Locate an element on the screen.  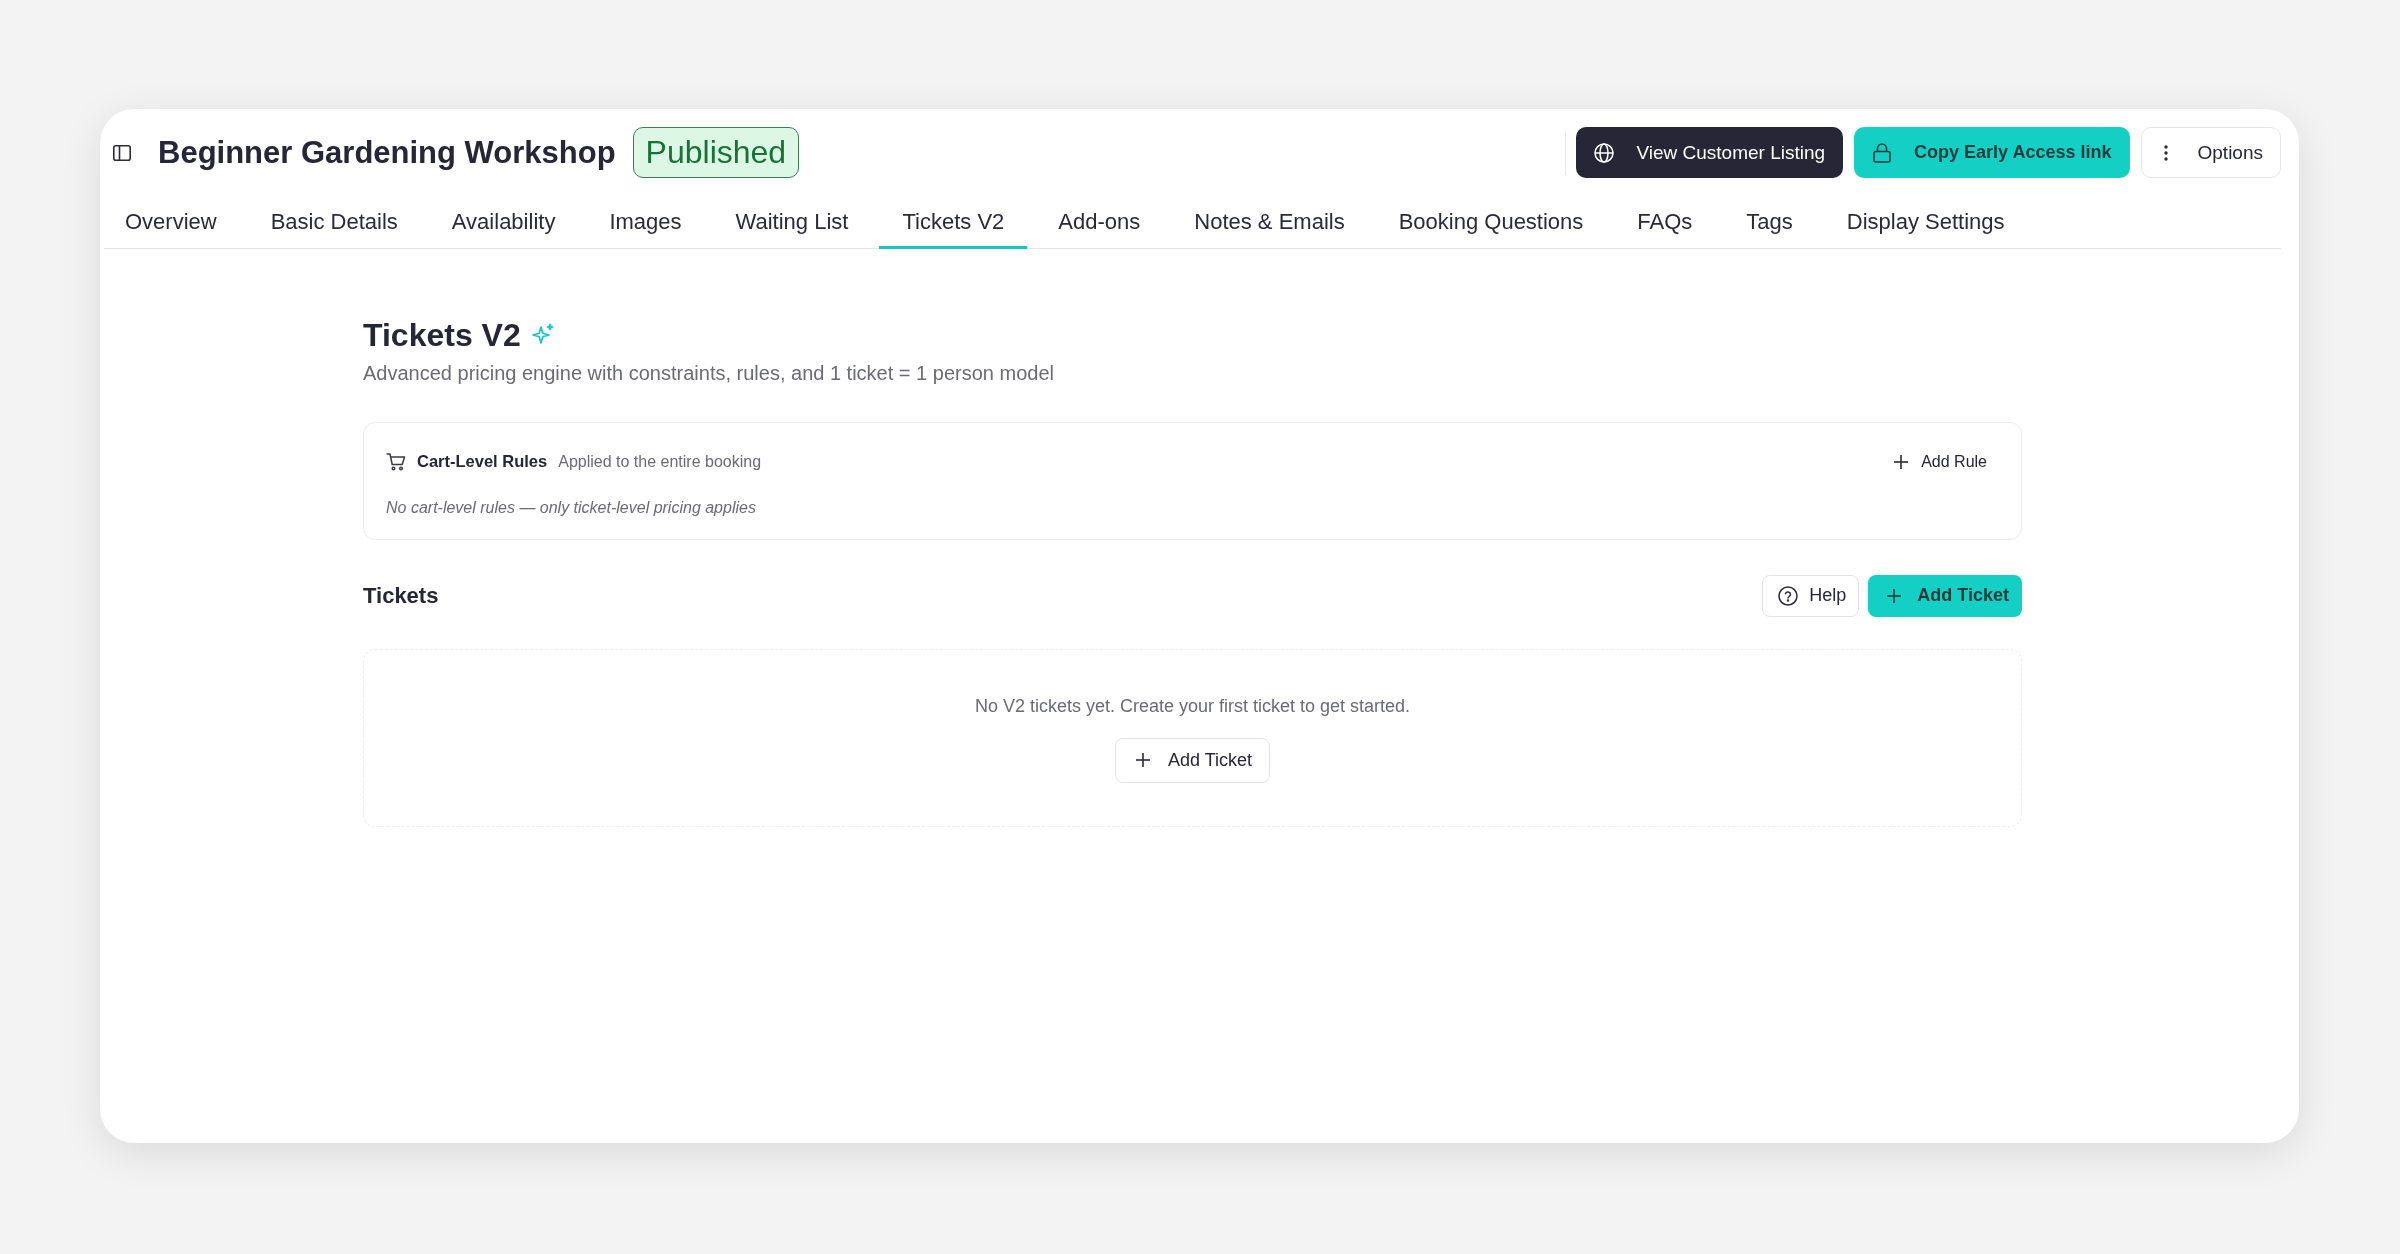
more-icon is located at coordinates (2165, 152).